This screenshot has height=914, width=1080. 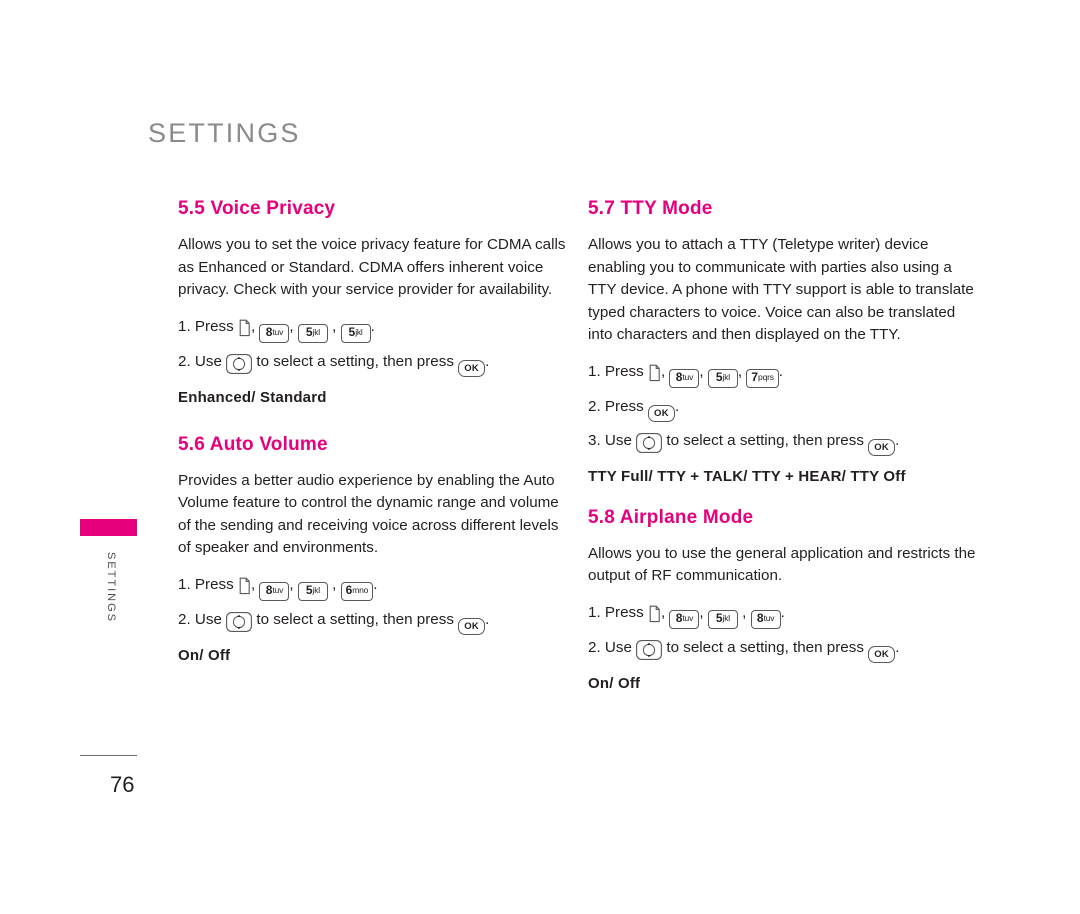 I want to click on step-press-voice-privacy: 1. Press , 8tuv, 5jkl , 5jkl., so click(x=373, y=327).